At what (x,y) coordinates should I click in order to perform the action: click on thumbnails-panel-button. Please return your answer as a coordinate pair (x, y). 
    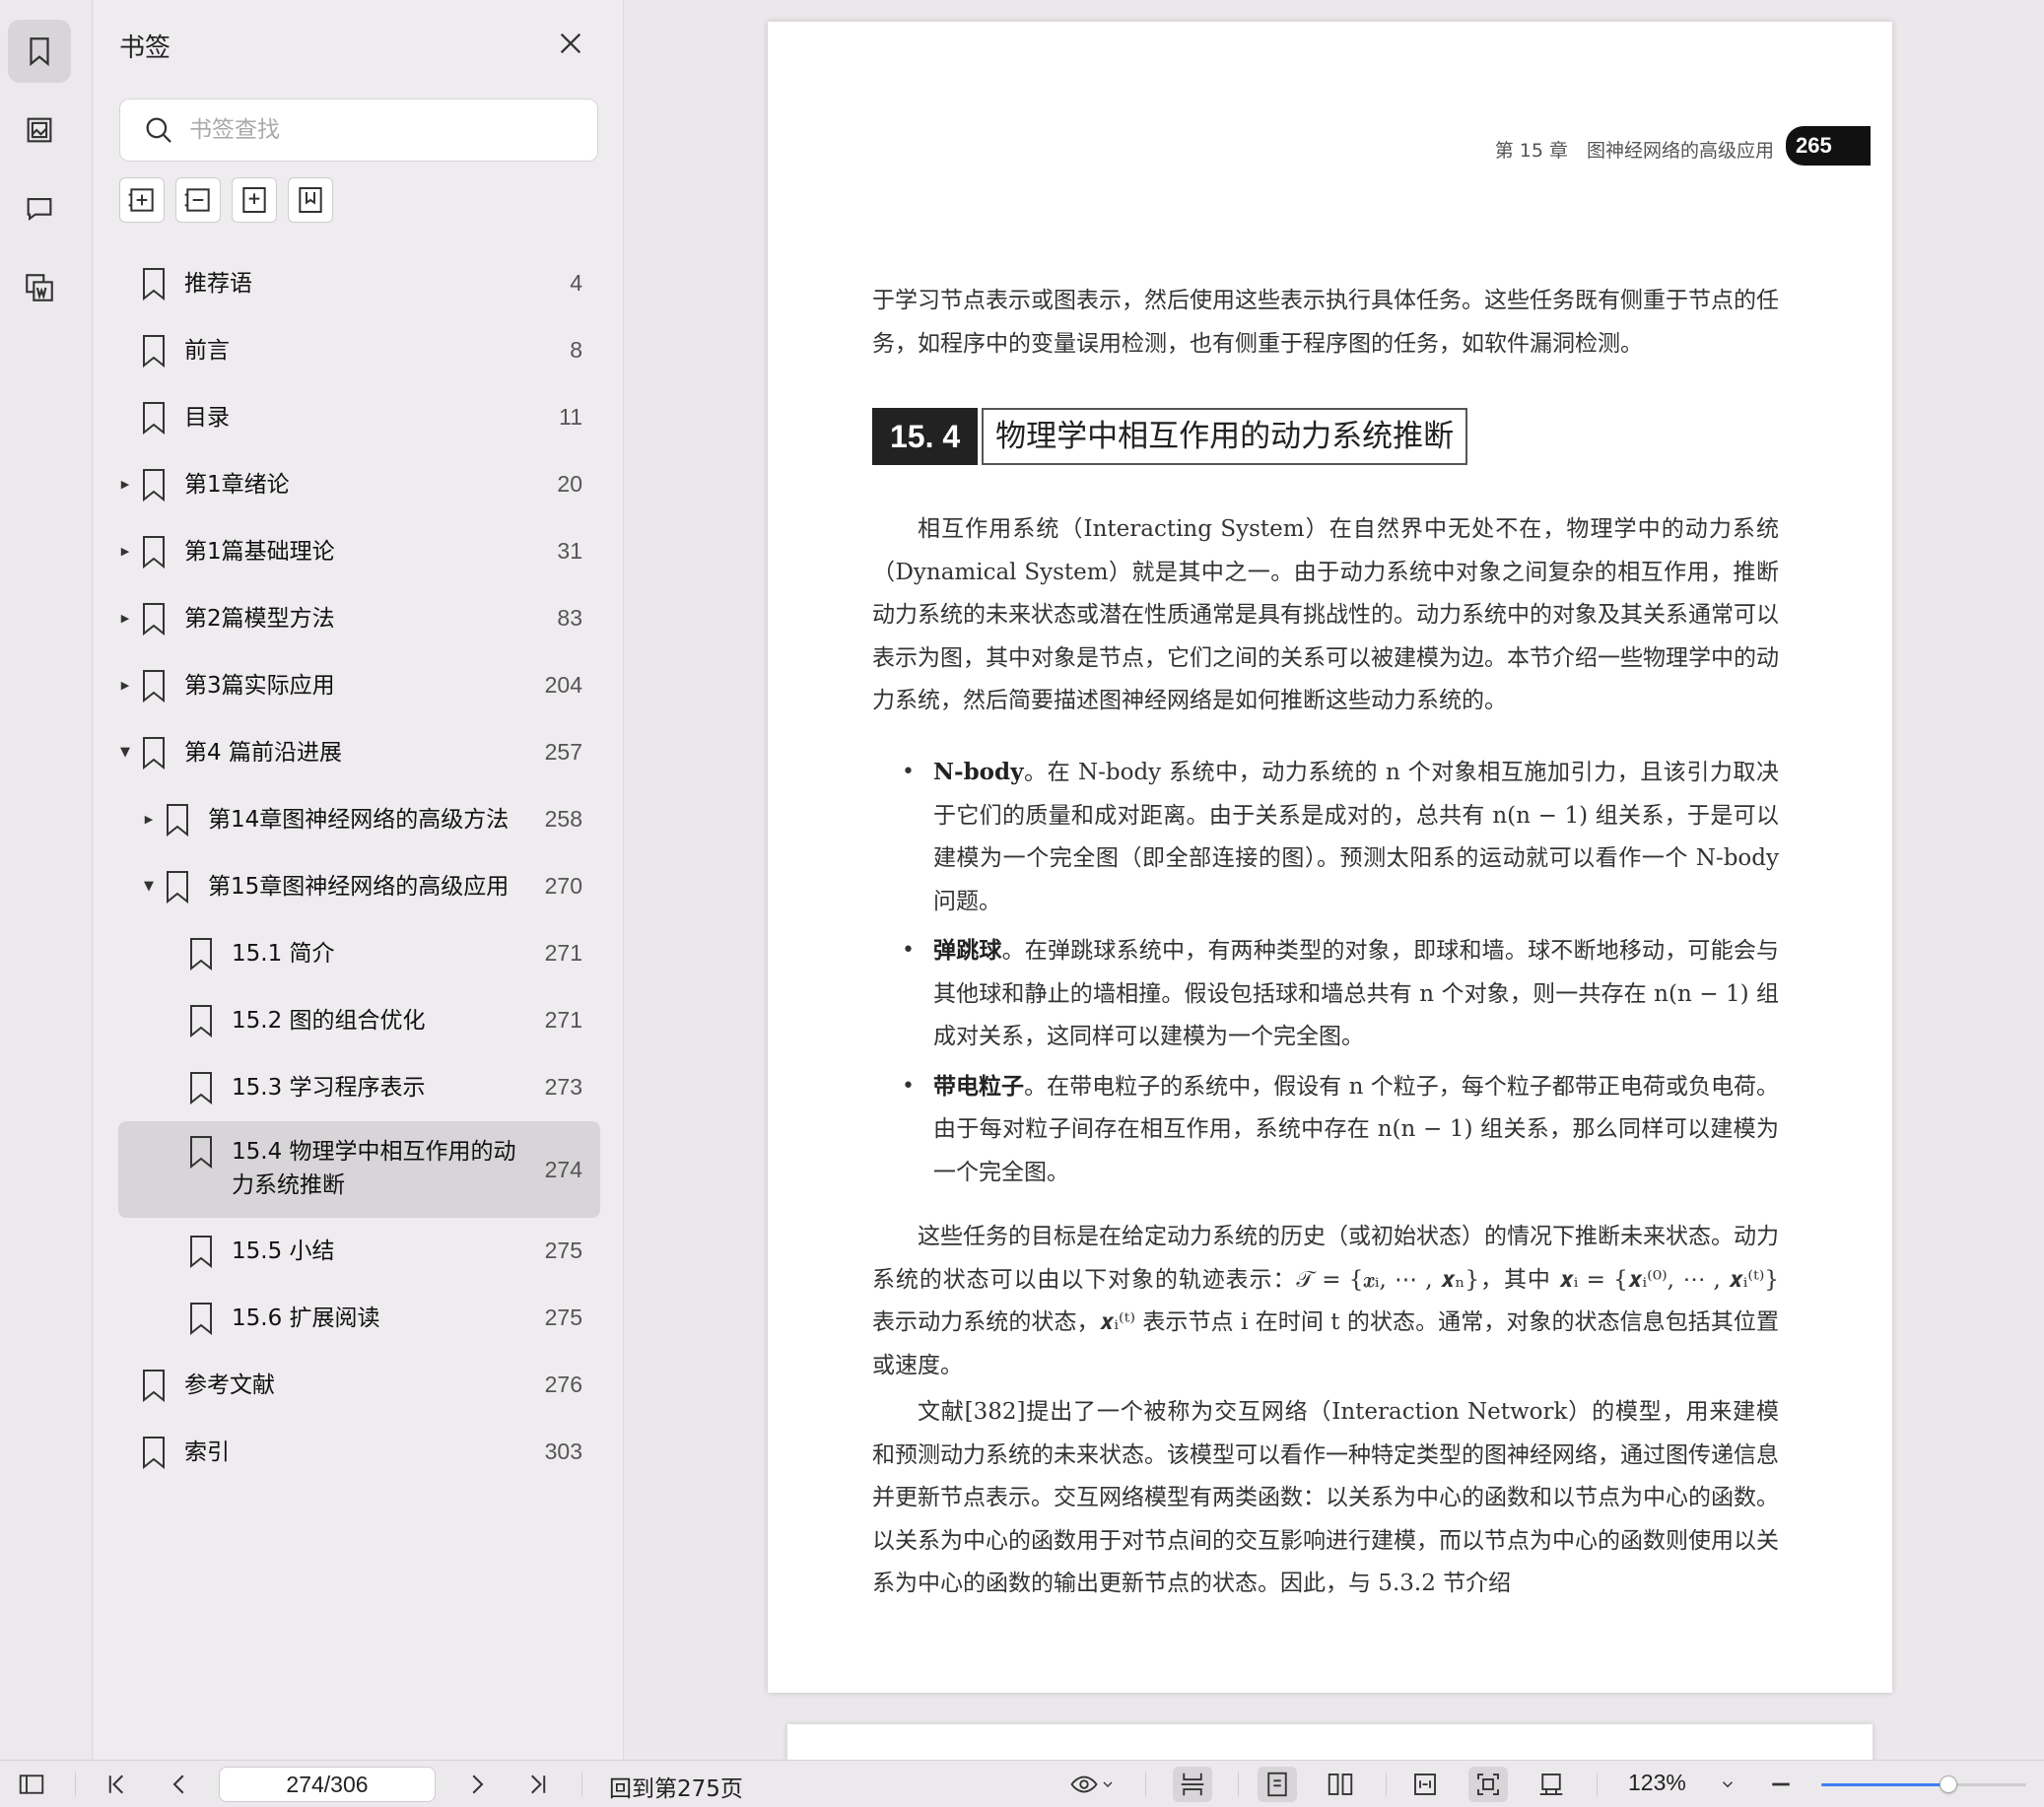
    Looking at the image, I should click on (39, 130).